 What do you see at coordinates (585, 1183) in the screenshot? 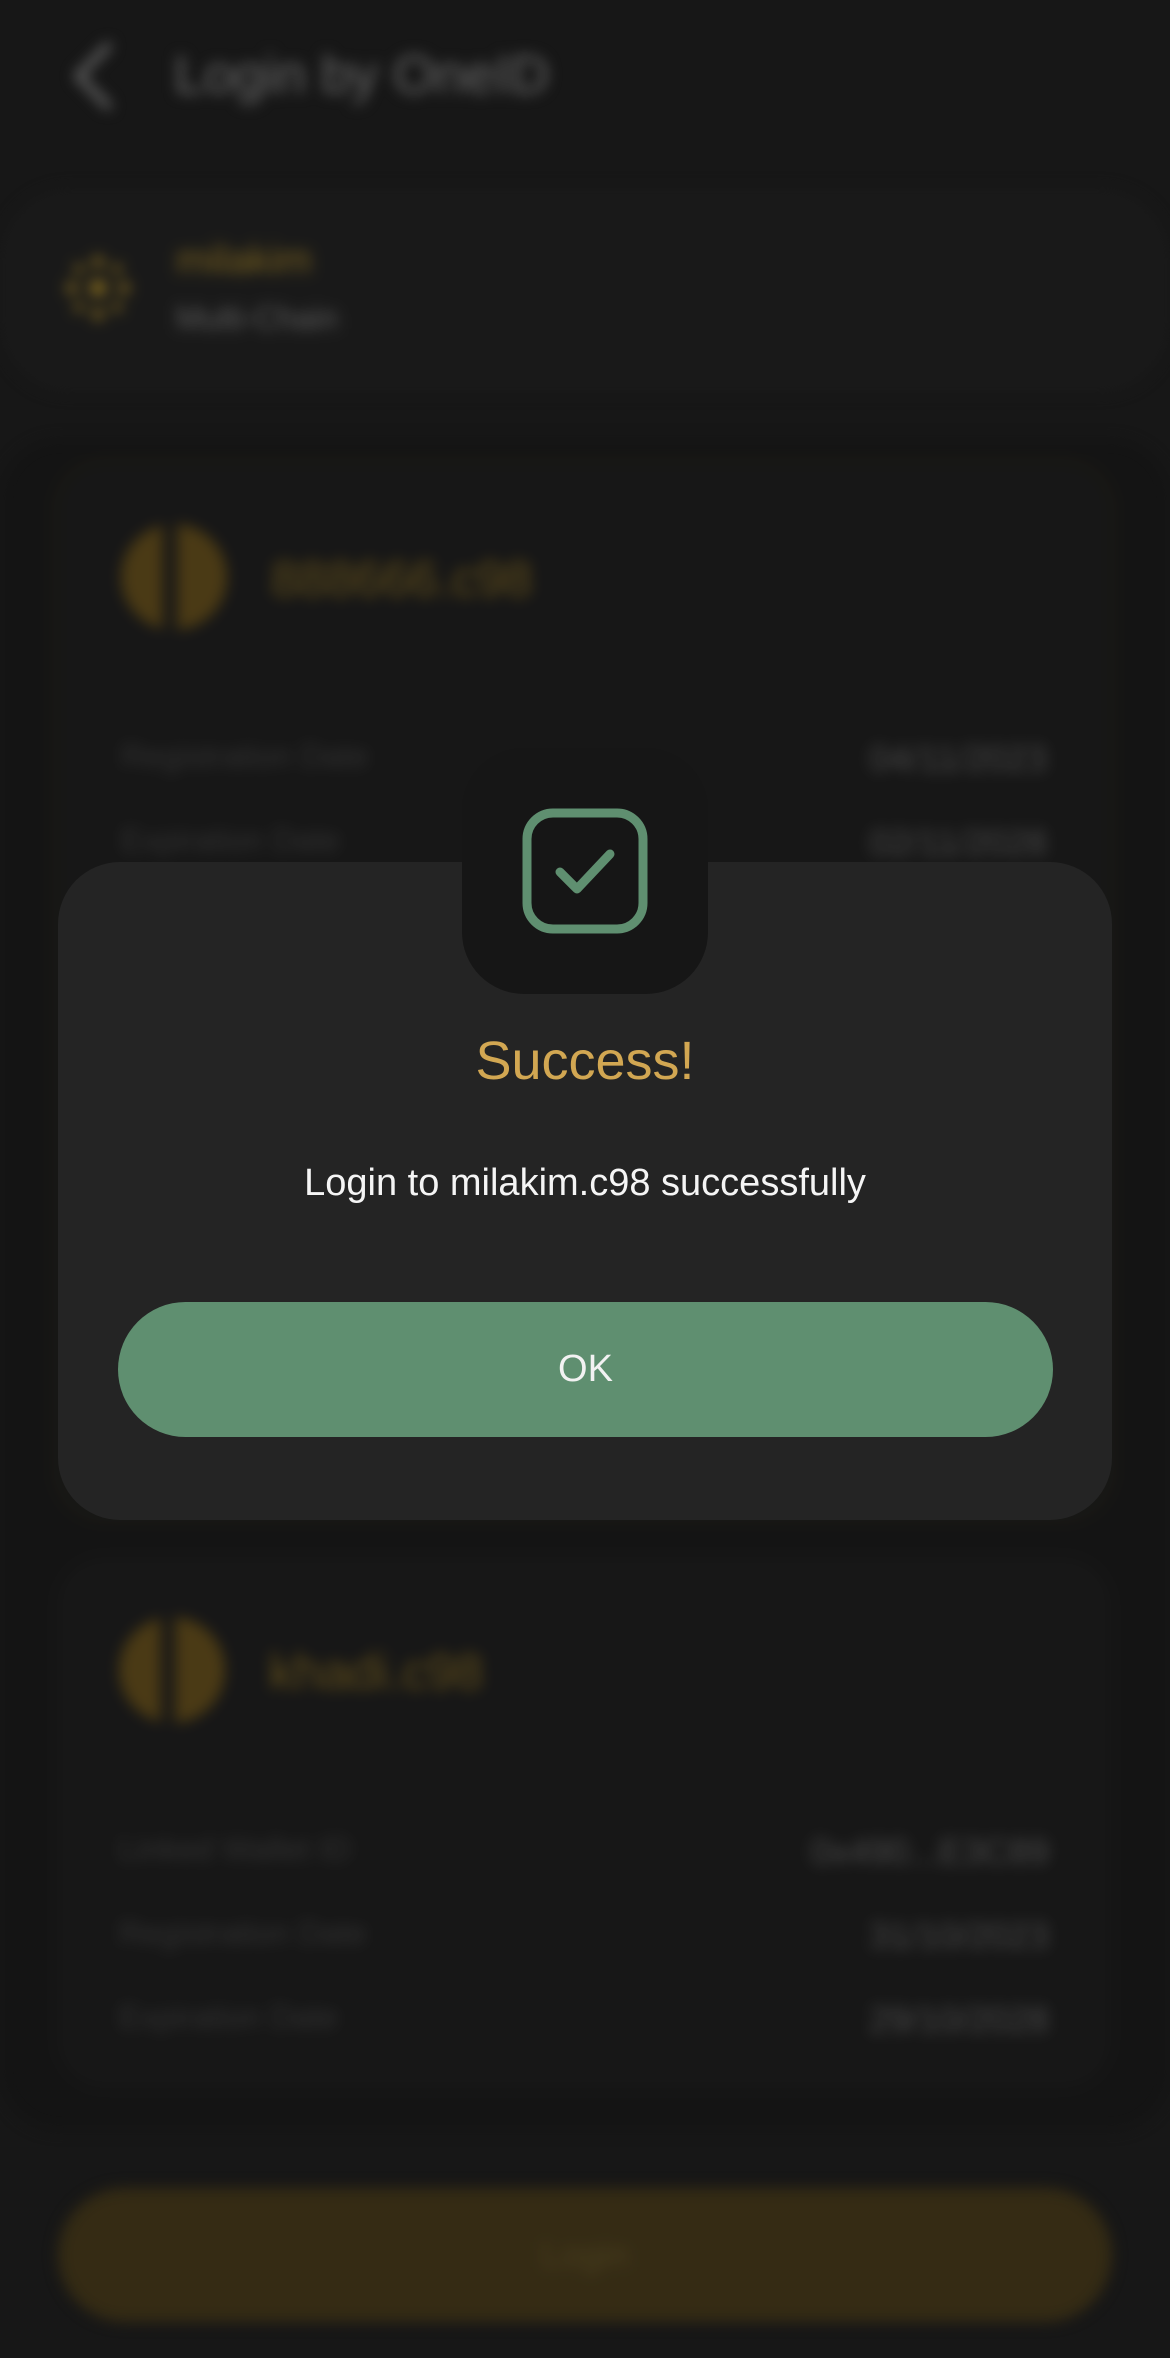
I see `success-message: Login to milakim.c98 successfully` at bounding box center [585, 1183].